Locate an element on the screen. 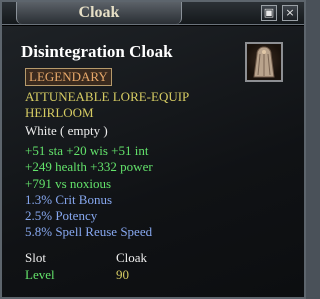 The height and width of the screenshot is (299, 320). stat-line: +51 sta +20 wis +51 int is located at coordinates (87, 150).